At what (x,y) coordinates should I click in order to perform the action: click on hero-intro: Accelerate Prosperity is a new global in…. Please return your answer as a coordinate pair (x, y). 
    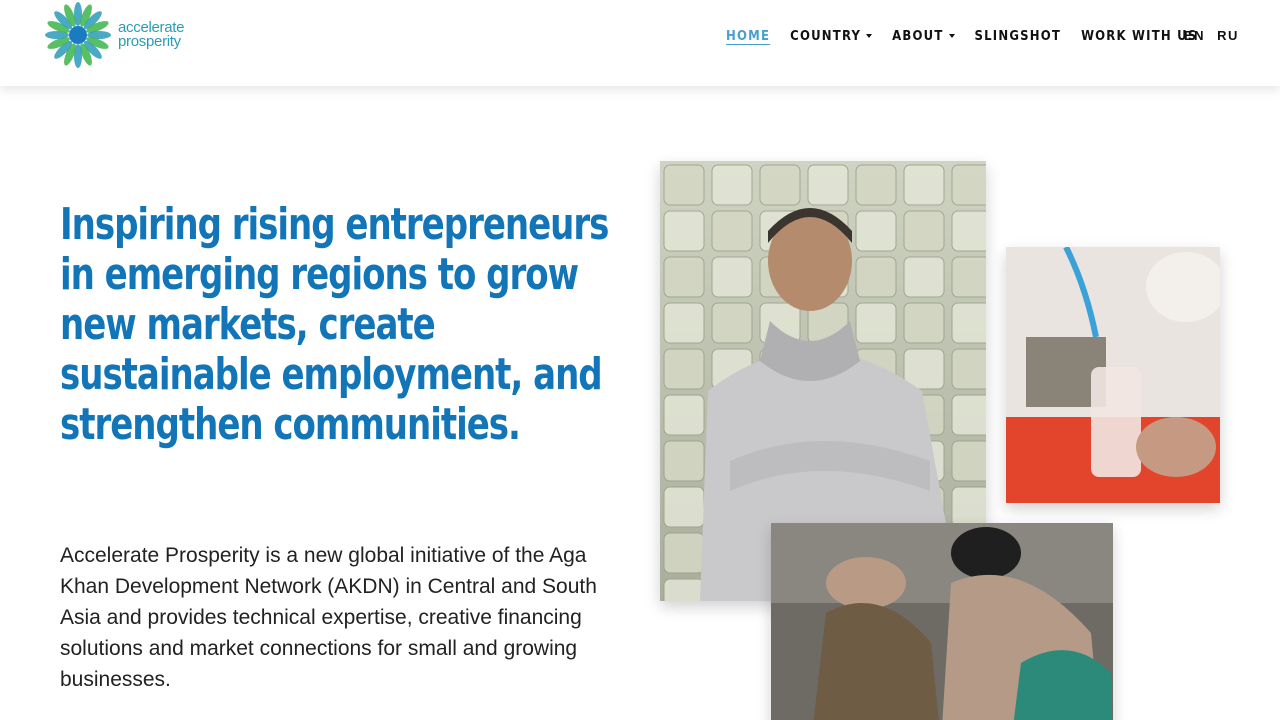
    Looking at the image, I should click on (328, 617).